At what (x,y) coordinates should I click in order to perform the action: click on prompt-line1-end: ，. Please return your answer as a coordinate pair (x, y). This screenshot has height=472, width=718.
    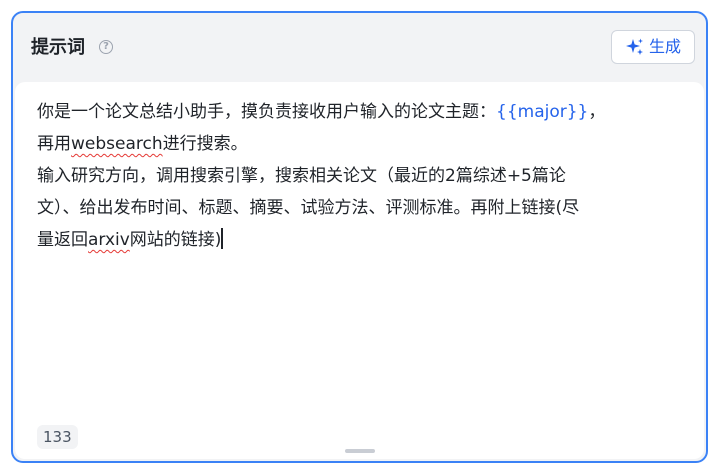
    Looking at the image, I should click on (597, 112).